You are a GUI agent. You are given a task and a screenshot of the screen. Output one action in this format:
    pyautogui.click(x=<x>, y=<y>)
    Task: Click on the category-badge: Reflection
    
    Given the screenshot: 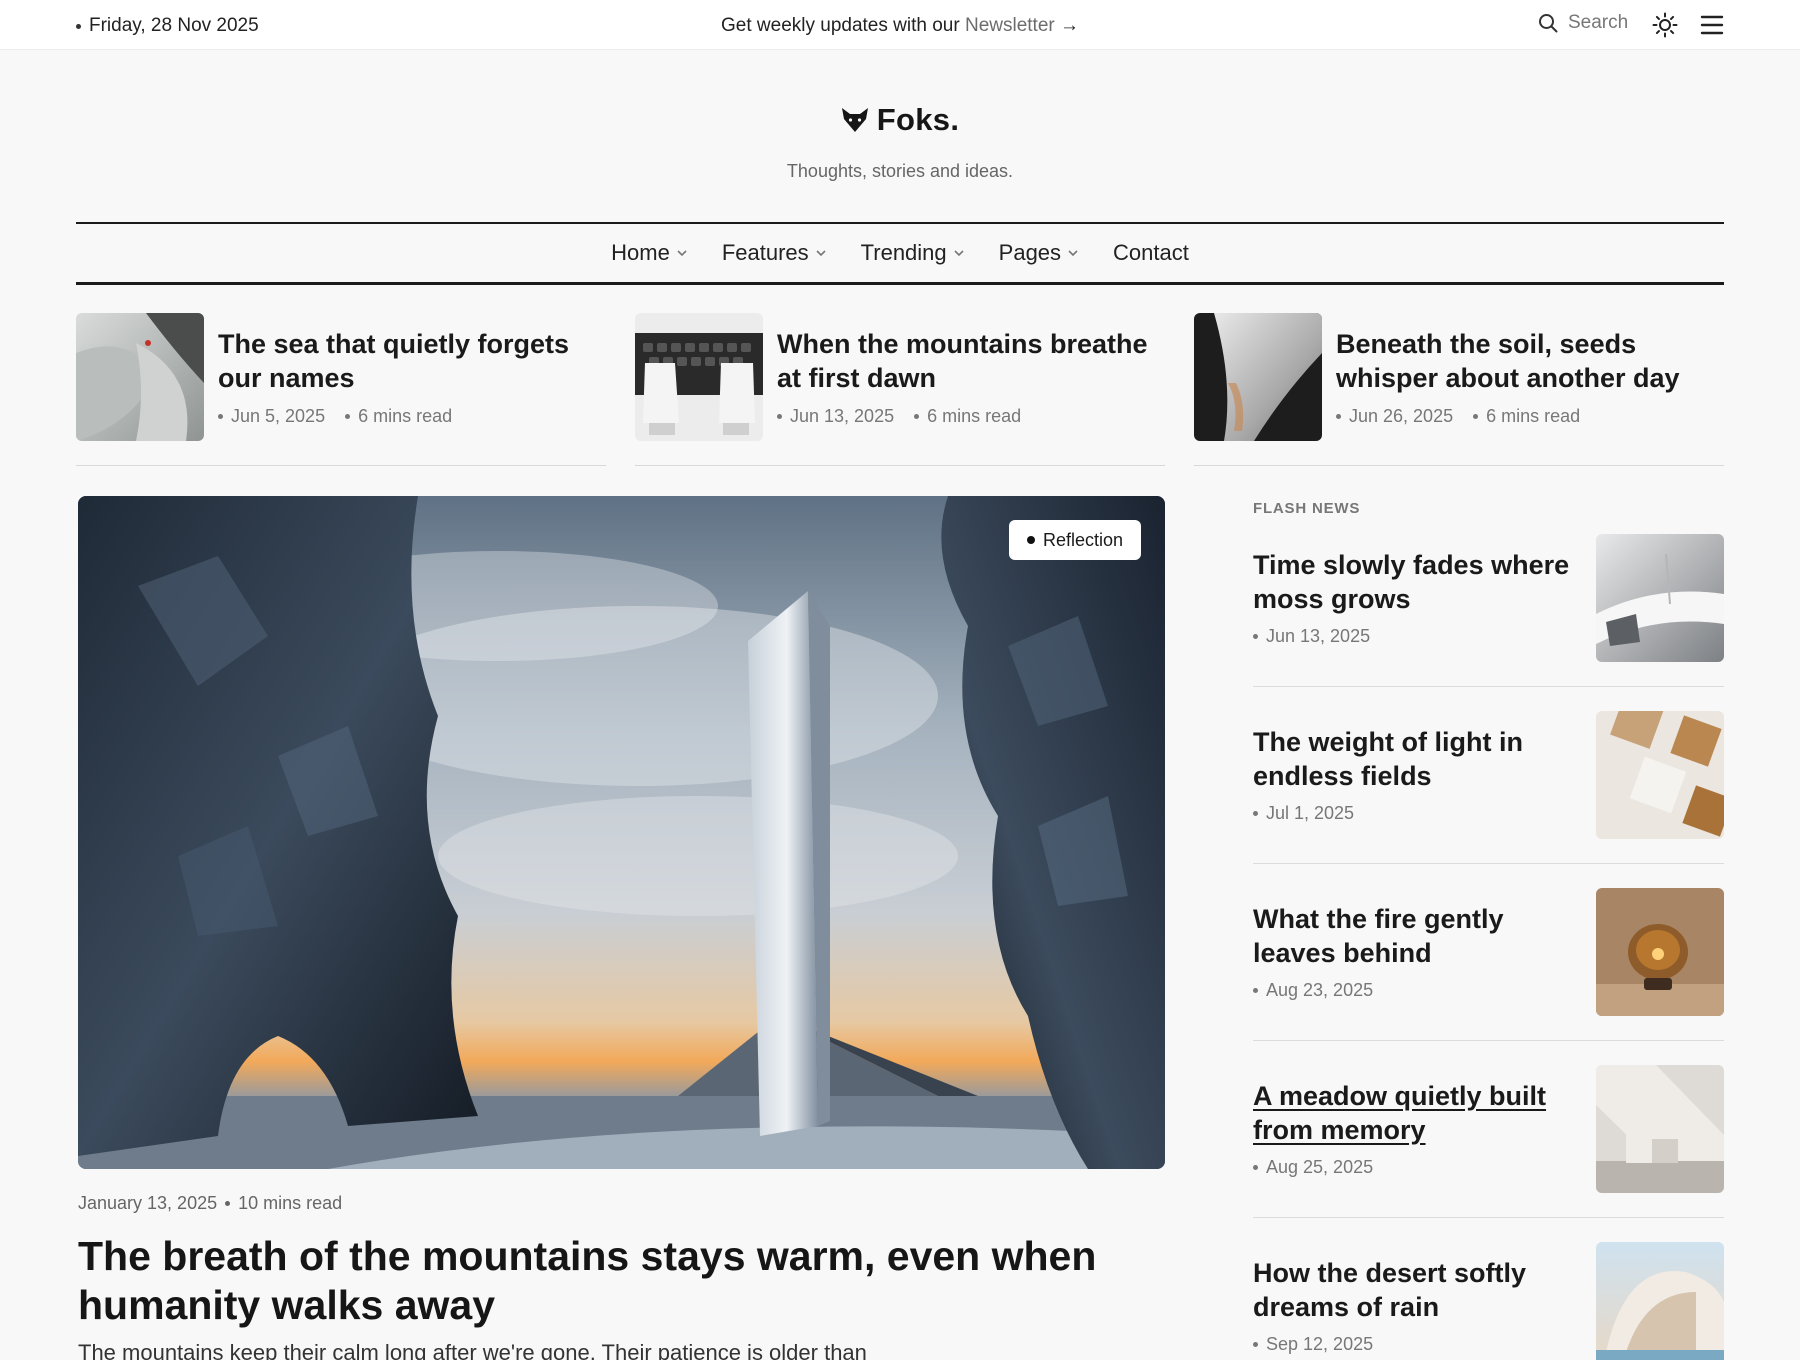 What is the action you would take?
    pyautogui.click(x=1074, y=540)
    